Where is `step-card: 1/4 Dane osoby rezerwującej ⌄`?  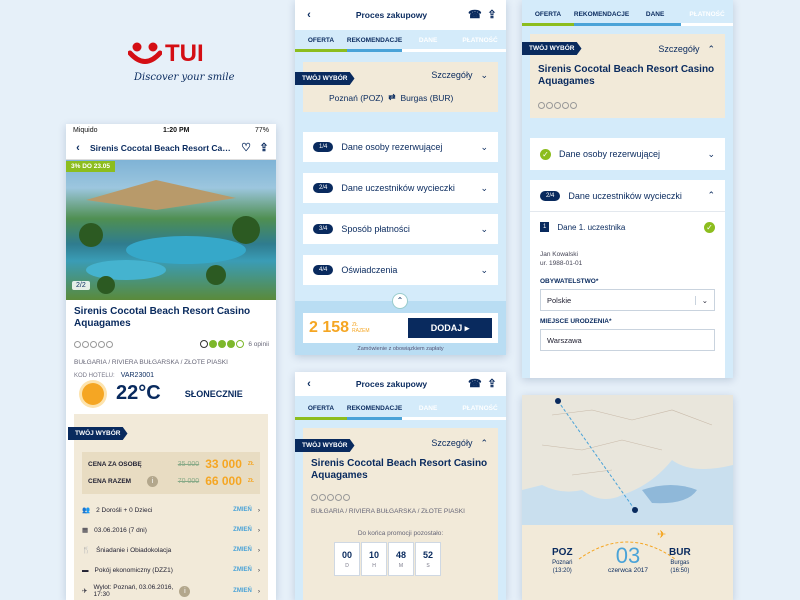 step-card: 1/4 Dane osoby rezerwującej ⌄ is located at coordinates (400, 147).